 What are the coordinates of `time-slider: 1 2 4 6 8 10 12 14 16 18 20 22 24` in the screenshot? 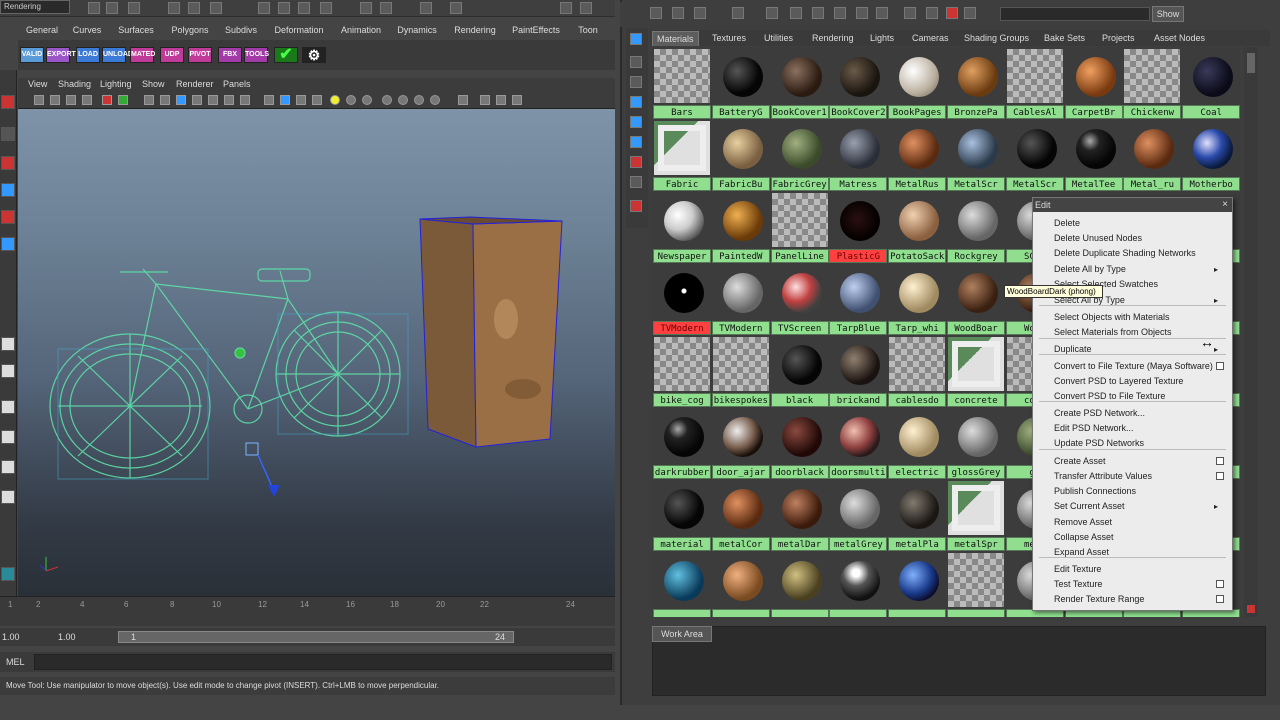 It's located at (307, 611).